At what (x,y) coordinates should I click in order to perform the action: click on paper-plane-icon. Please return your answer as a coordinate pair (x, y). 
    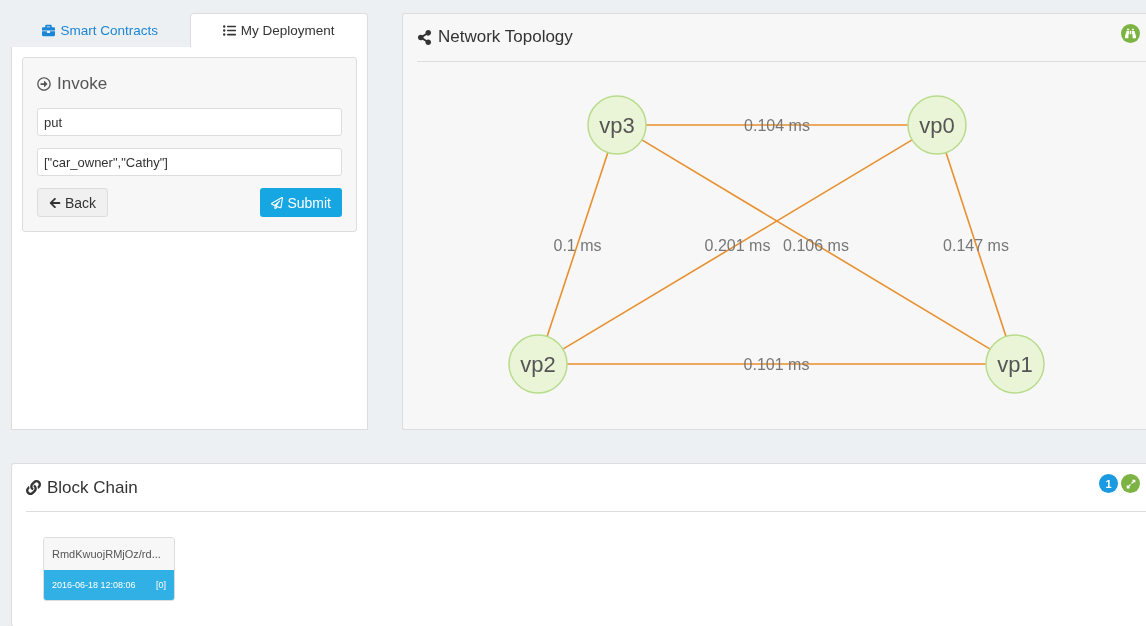
    Looking at the image, I should click on (277, 202).